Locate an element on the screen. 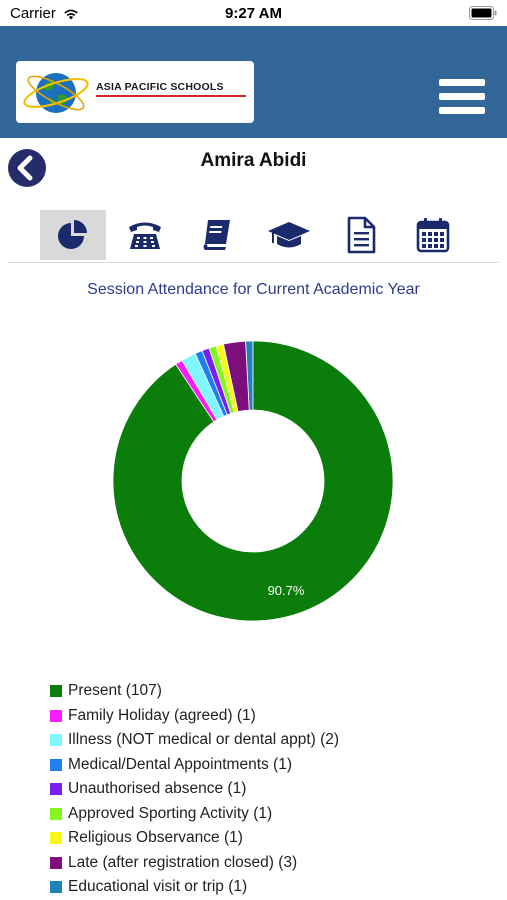  title-row: Amira Abidi is located at coordinates (253, 168).